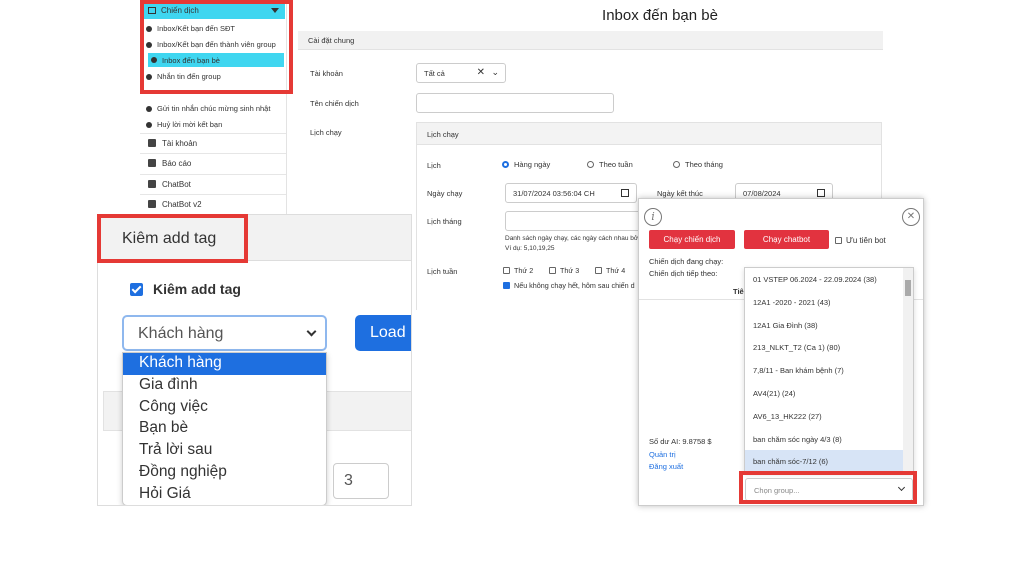 This screenshot has height=576, width=1024. Describe the element at coordinates (908, 369) in the screenshot. I see `group-list-scrollbar` at that location.